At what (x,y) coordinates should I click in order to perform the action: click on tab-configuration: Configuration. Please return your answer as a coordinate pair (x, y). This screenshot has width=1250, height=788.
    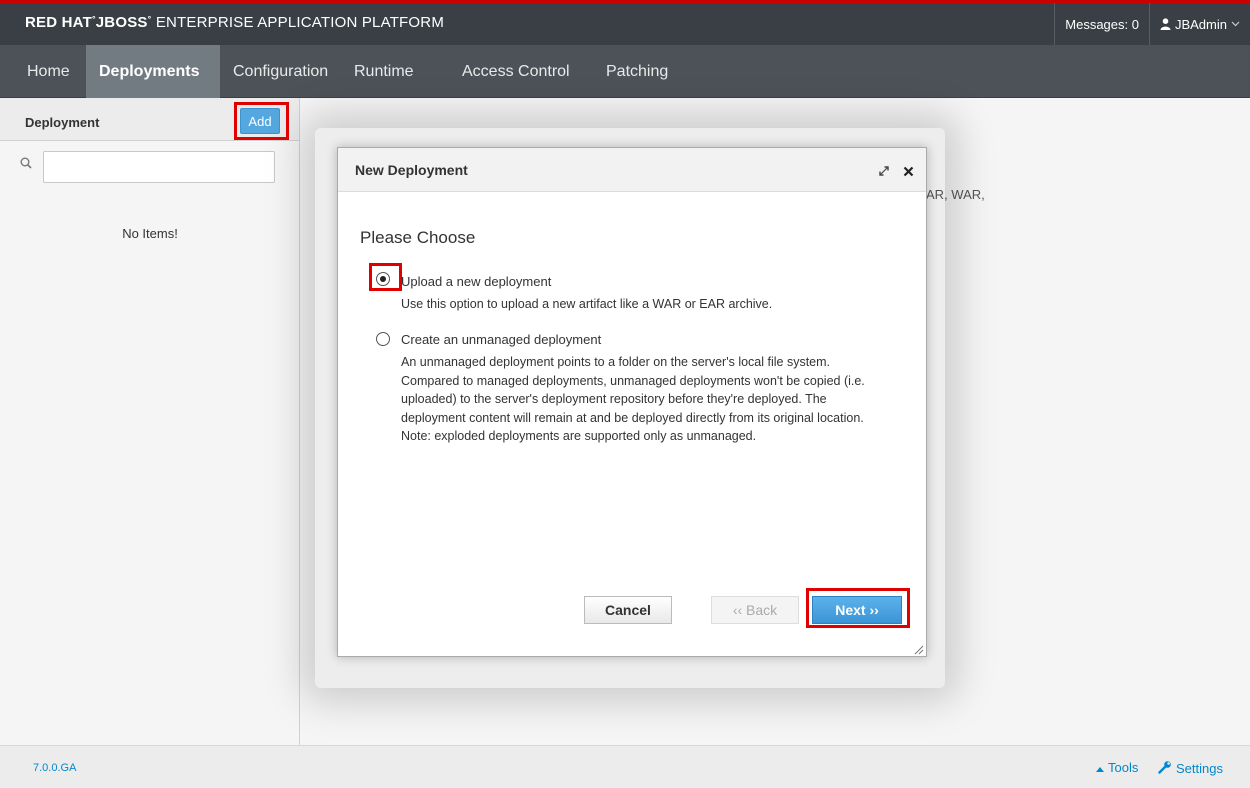
    Looking at the image, I should click on (280, 71).